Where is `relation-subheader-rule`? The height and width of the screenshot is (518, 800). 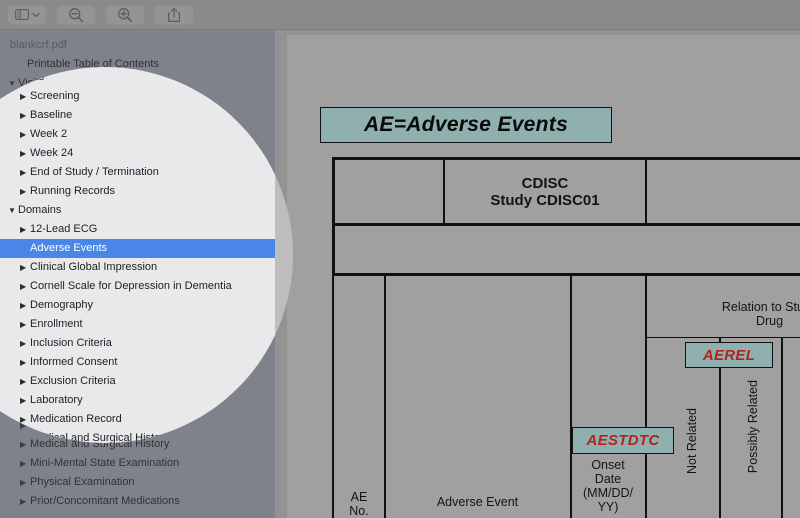 relation-subheader-rule is located at coordinates (722, 338).